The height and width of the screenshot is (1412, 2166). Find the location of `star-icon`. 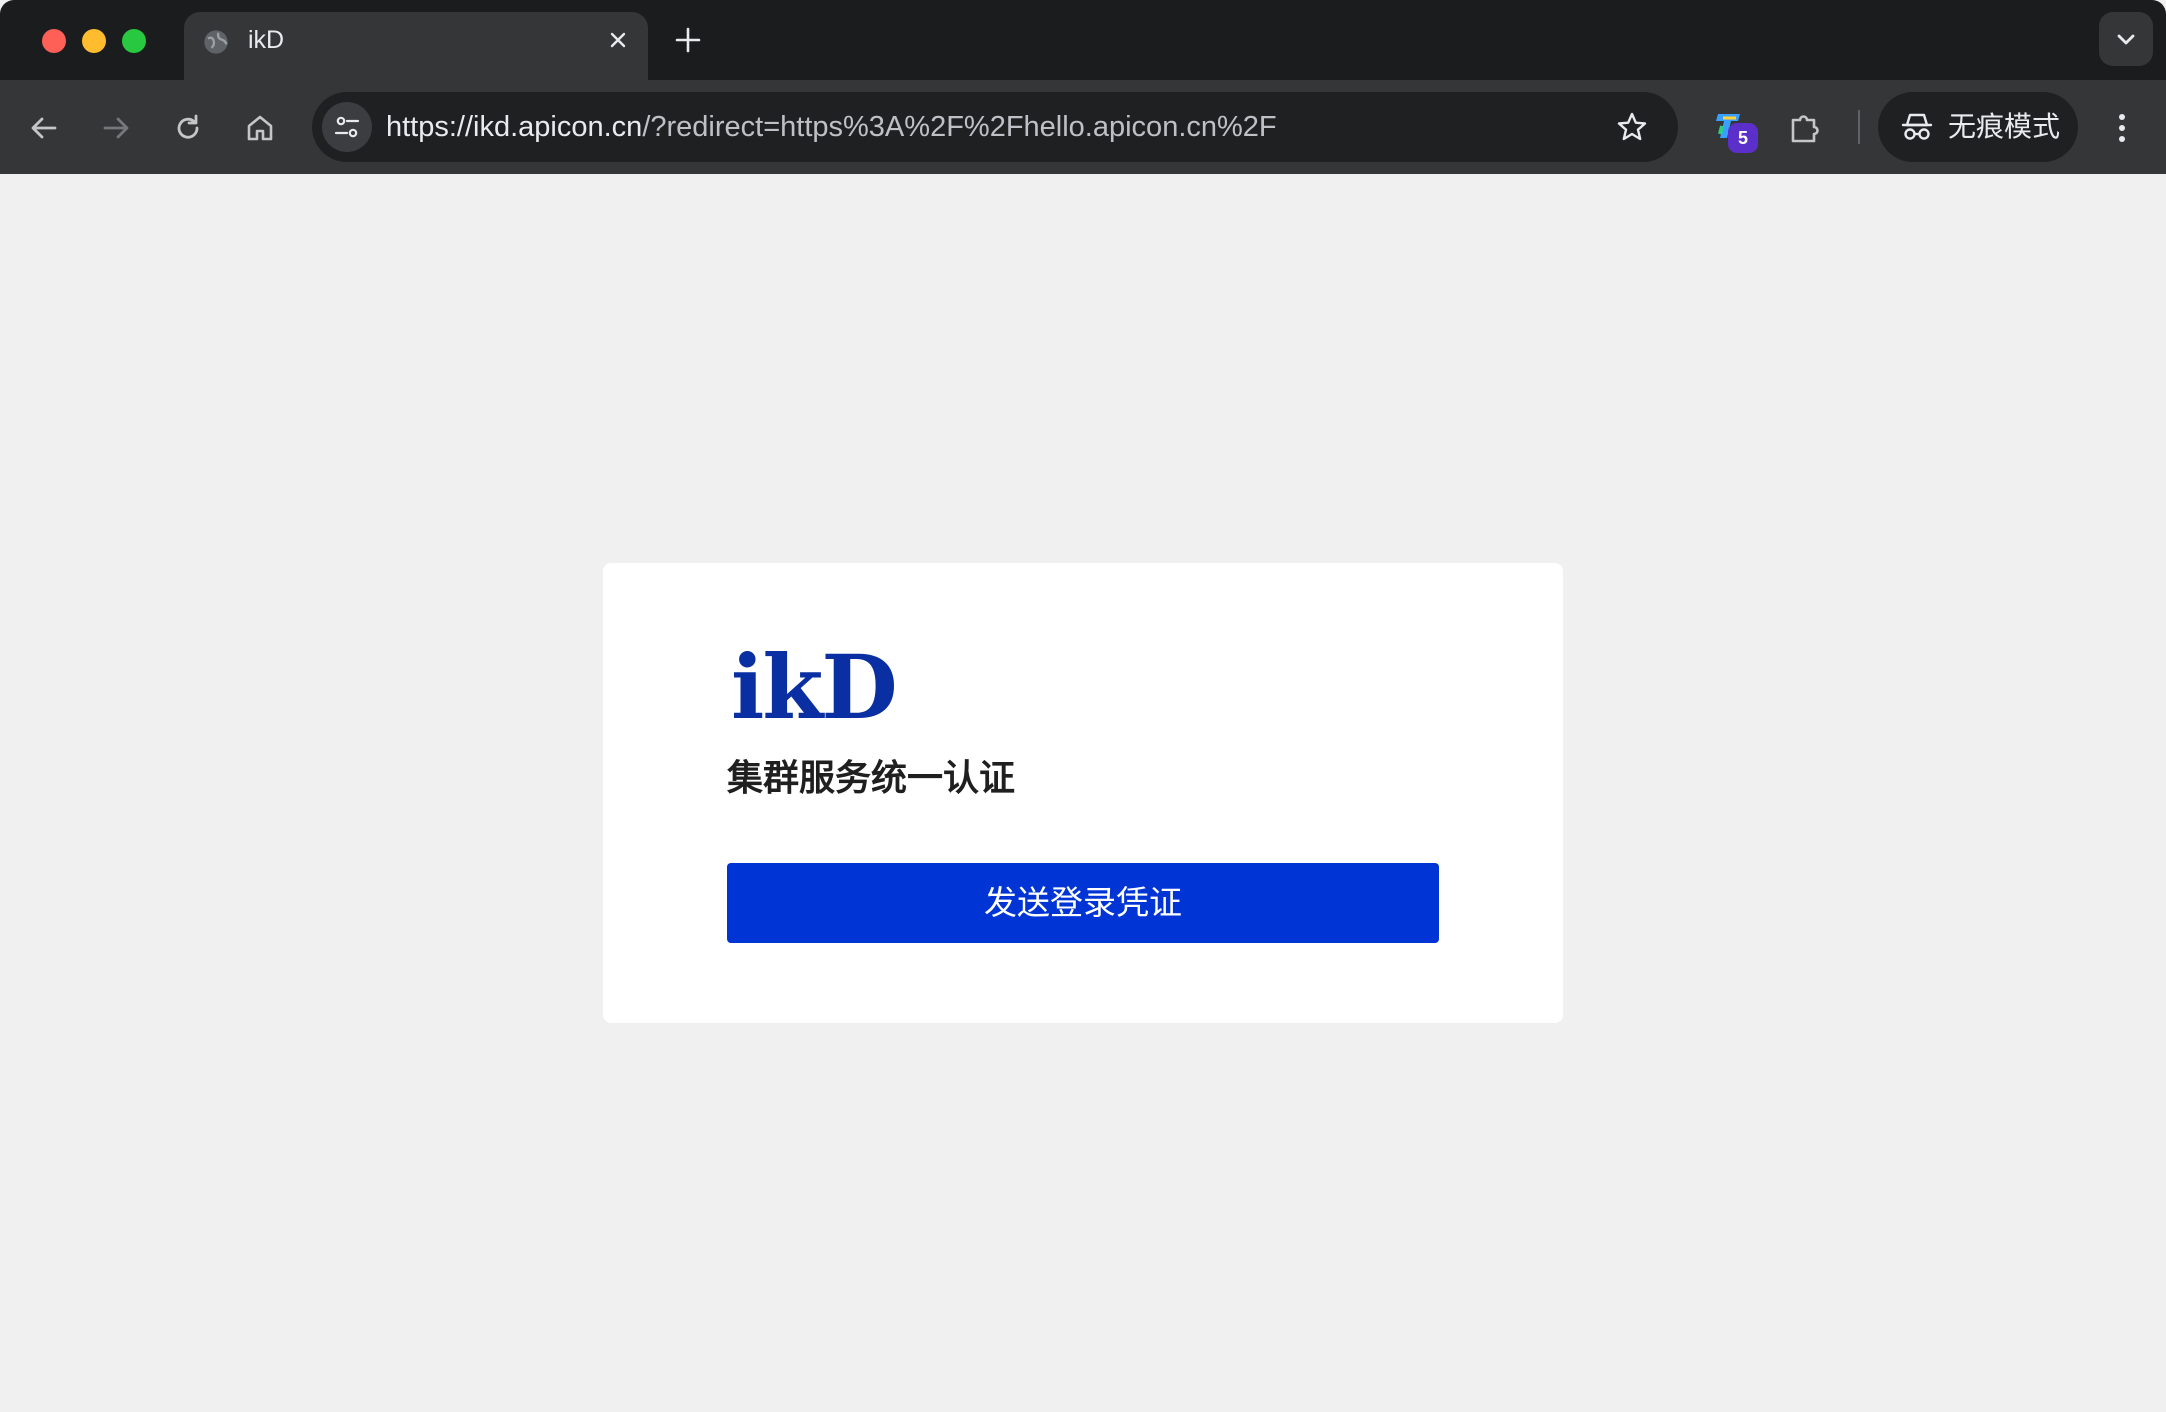

star-icon is located at coordinates (1632, 126).